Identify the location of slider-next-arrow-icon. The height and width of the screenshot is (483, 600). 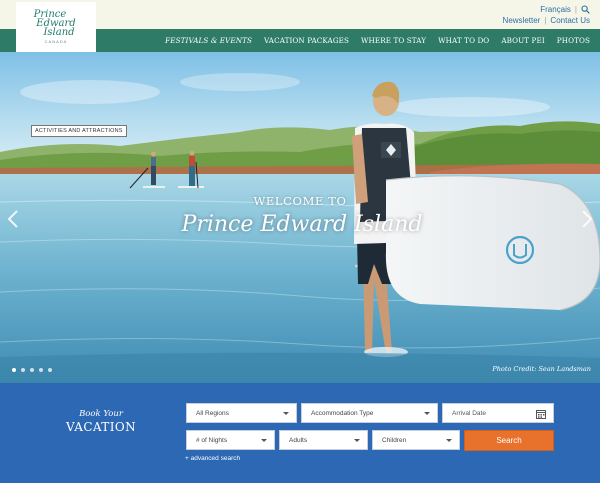
(587, 219).